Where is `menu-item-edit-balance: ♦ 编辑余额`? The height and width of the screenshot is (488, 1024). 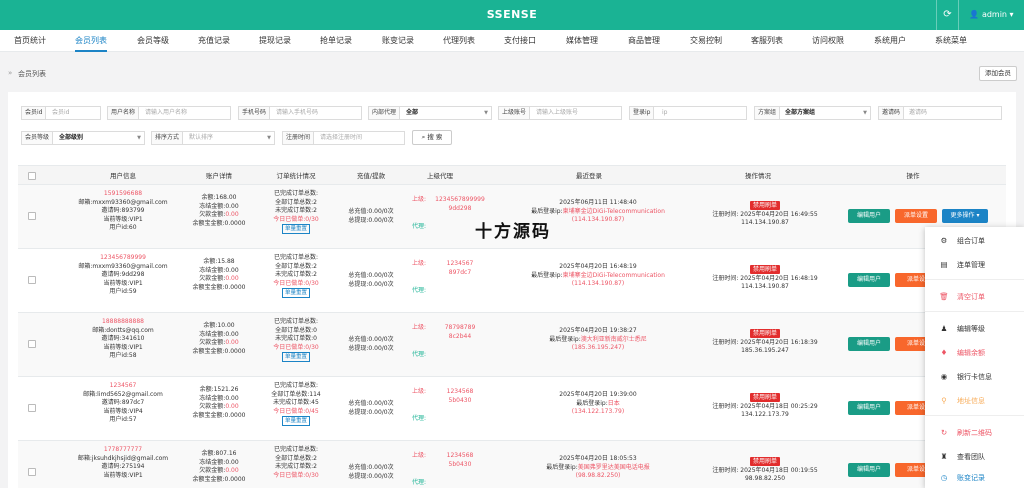 menu-item-edit-balance: ♦ 编辑余额 is located at coordinates (974, 353).